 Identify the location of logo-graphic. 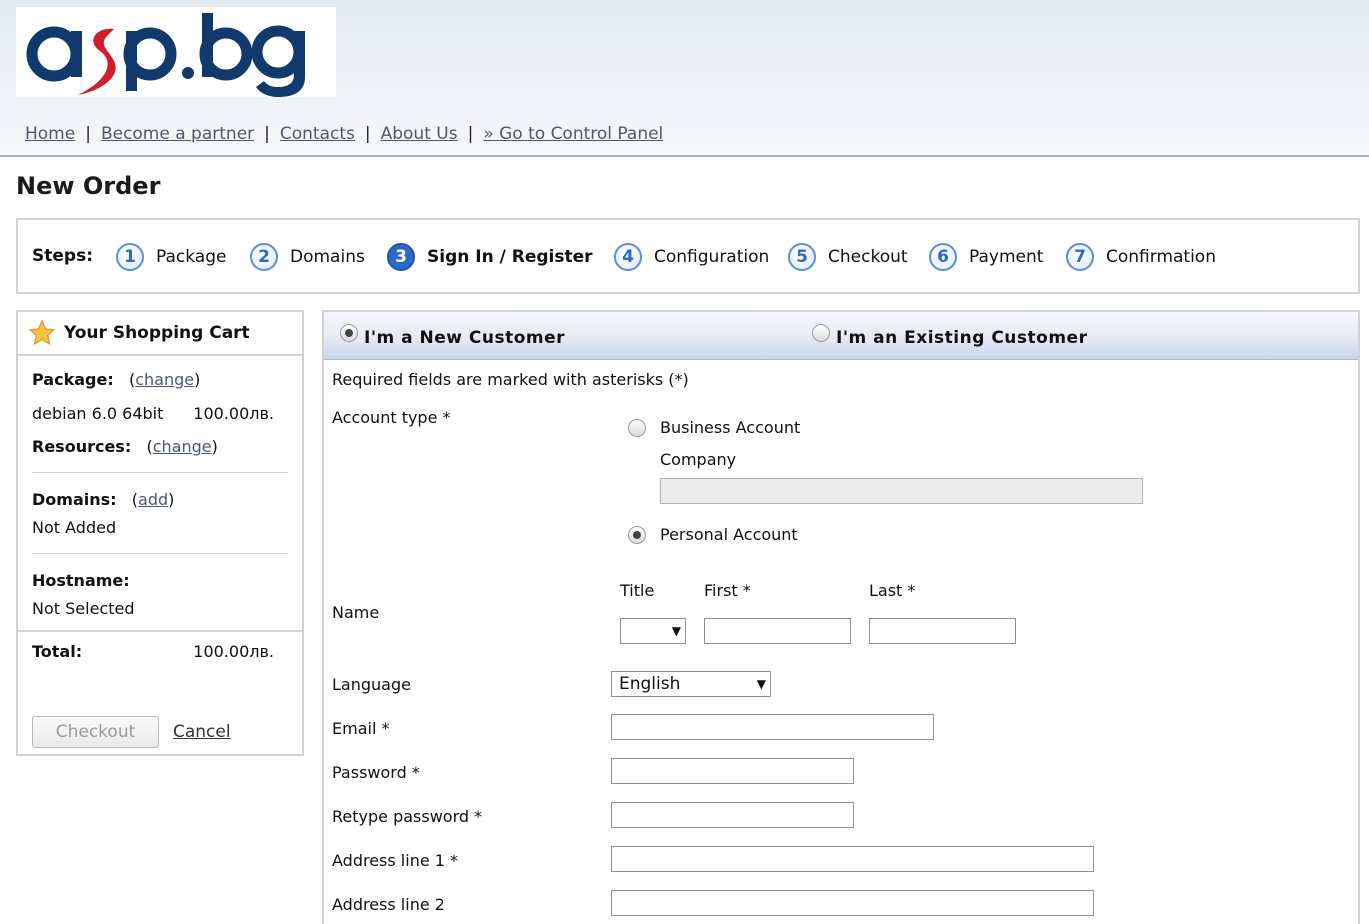
(165, 55).